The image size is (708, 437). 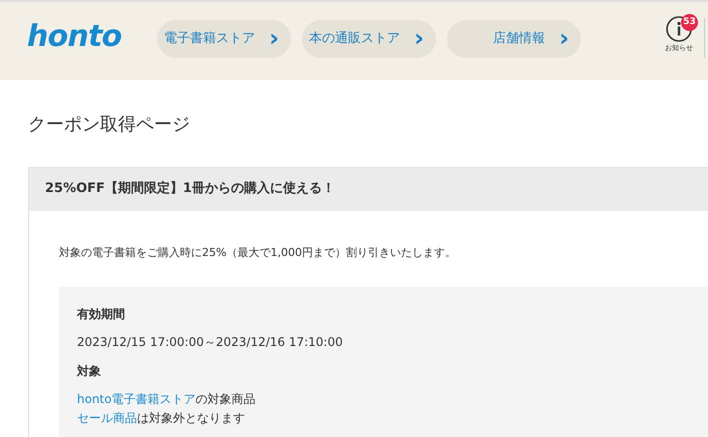 What do you see at coordinates (161, 418) in the screenshot?
I see `detail-text: セール商品は対象外となります` at bounding box center [161, 418].